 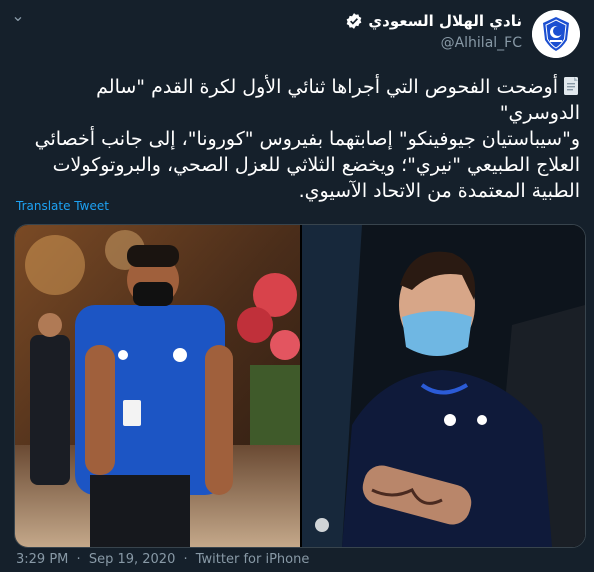 I want to click on chevron-down-icon: ⌄, so click(x=18, y=16).